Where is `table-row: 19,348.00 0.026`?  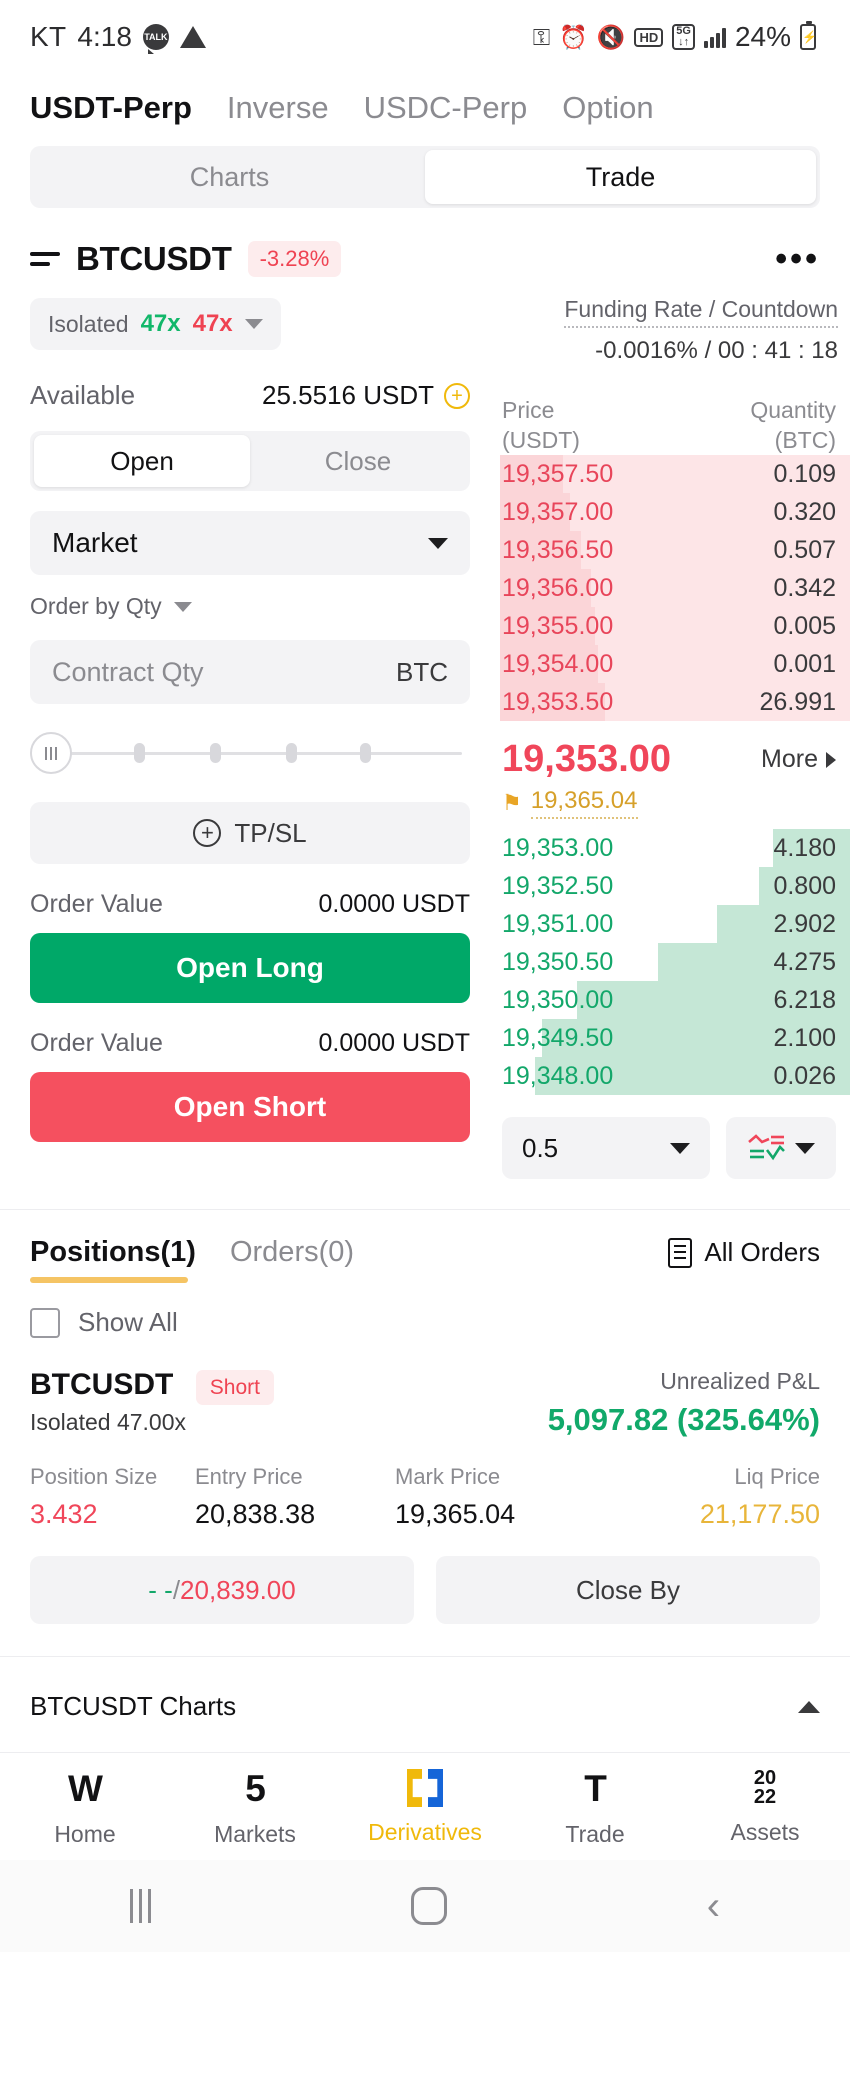 table-row: 19,348.00 0.026 is located at coordinates (675, 1076).